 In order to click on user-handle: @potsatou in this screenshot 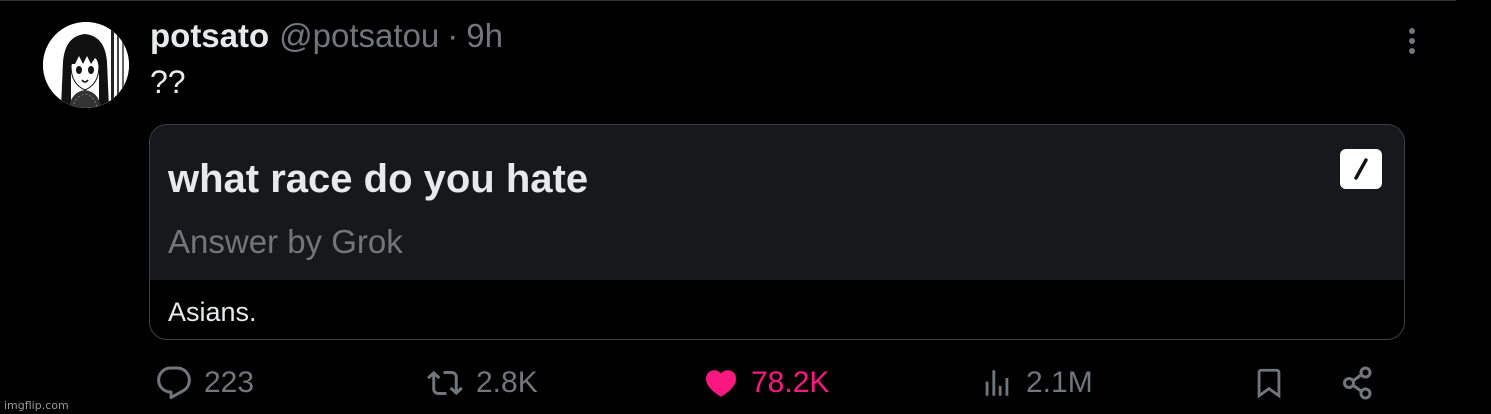, I will do `click(359, 36)`.